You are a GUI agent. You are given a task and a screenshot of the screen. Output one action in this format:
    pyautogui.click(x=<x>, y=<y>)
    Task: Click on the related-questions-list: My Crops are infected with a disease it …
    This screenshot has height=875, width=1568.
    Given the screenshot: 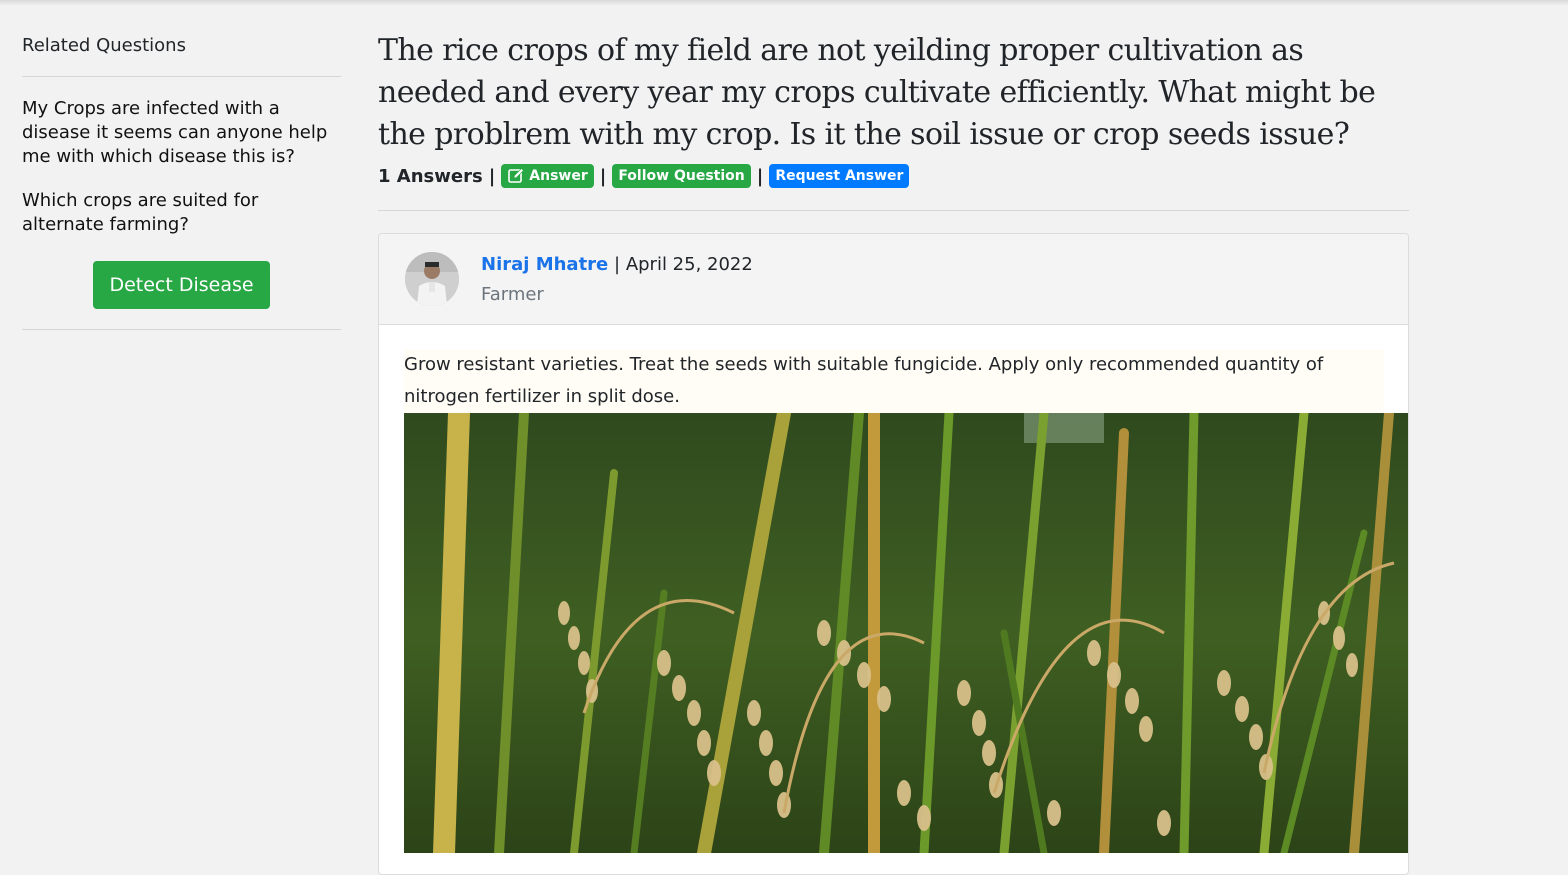 What is the action you would take?
    pyautogui.click(x=181, y=167)
    